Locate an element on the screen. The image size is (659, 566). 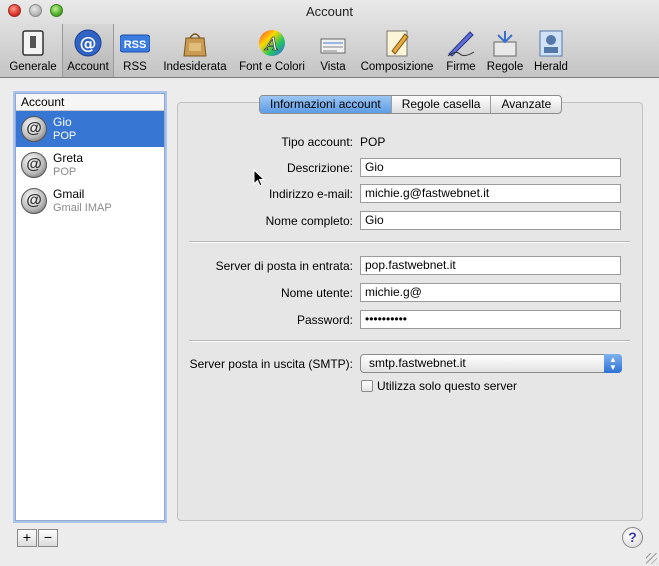
use-only-this-server-checkbox is located at coordinates (367, 386).